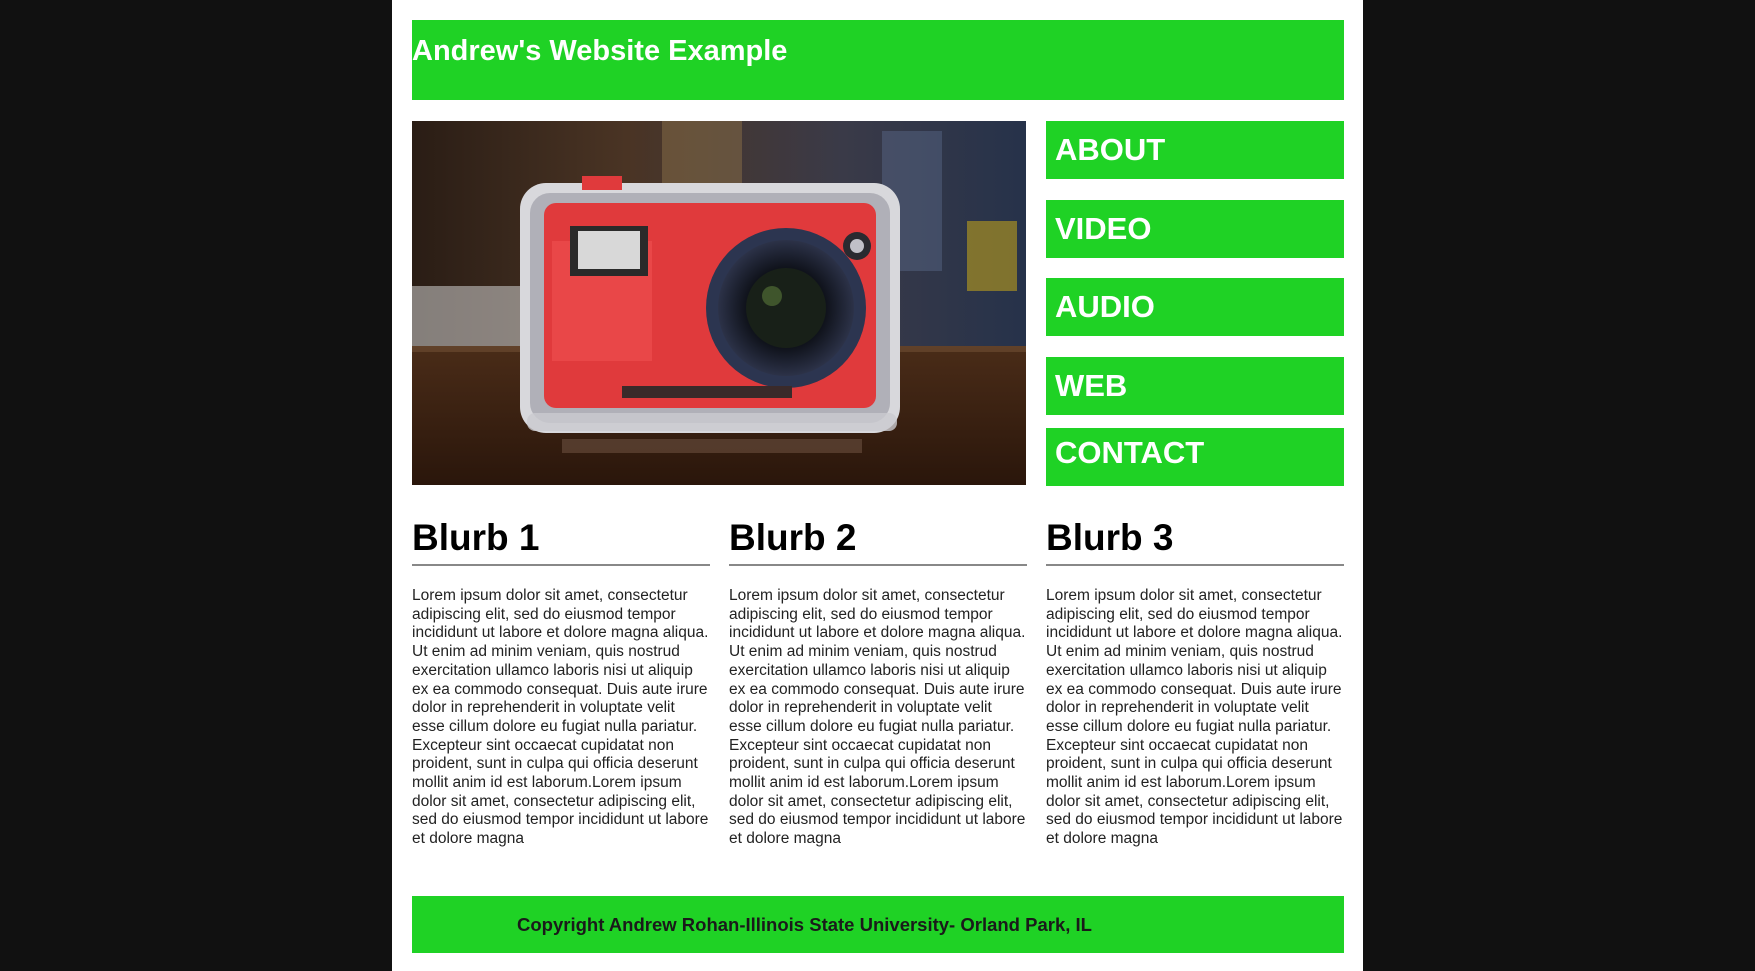 The width and height of the screenshot is (1755, 971). I want to click on hero-image, so click(719, 303).